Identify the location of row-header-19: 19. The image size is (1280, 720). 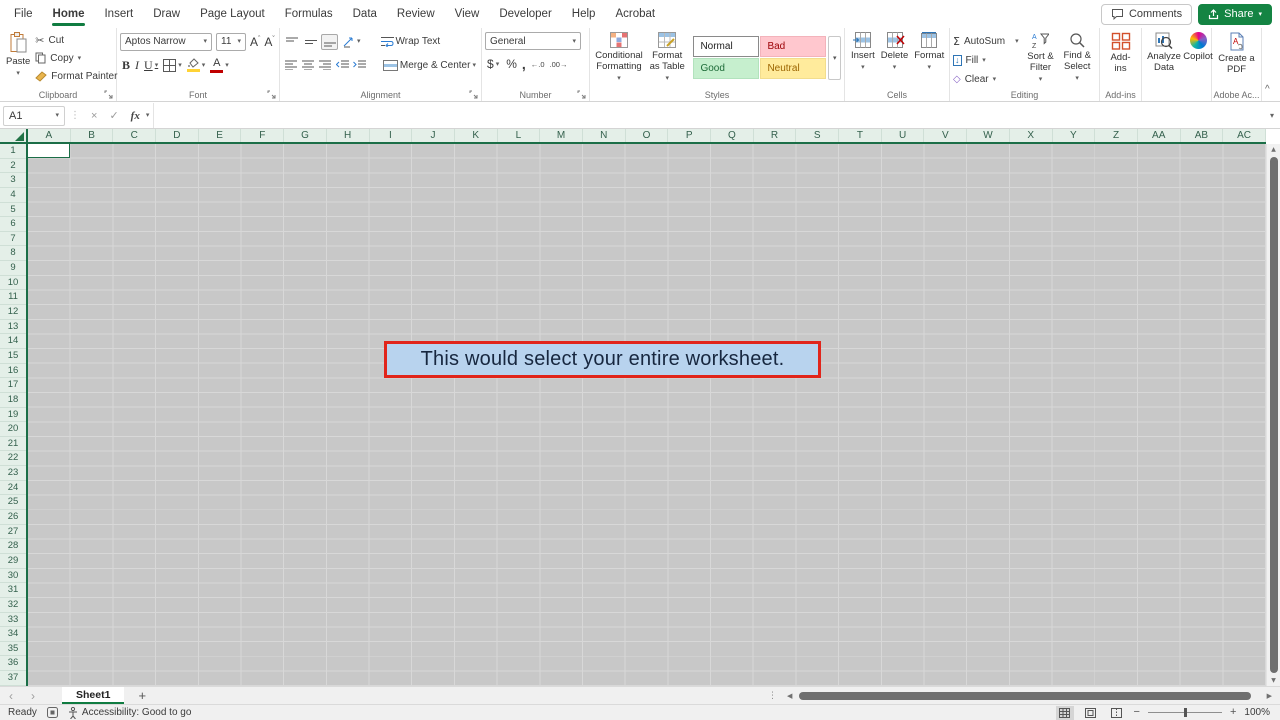
(13, 415).